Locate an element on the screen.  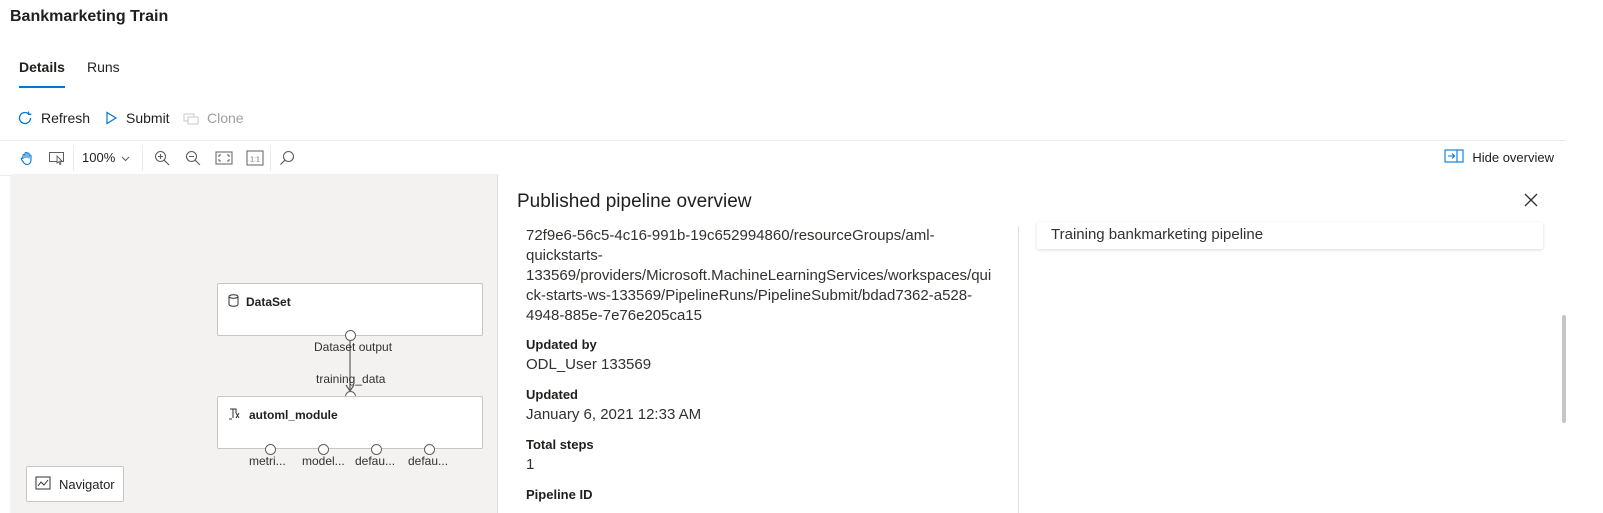
active-tab-indicator is located at coordinates (42, 87).